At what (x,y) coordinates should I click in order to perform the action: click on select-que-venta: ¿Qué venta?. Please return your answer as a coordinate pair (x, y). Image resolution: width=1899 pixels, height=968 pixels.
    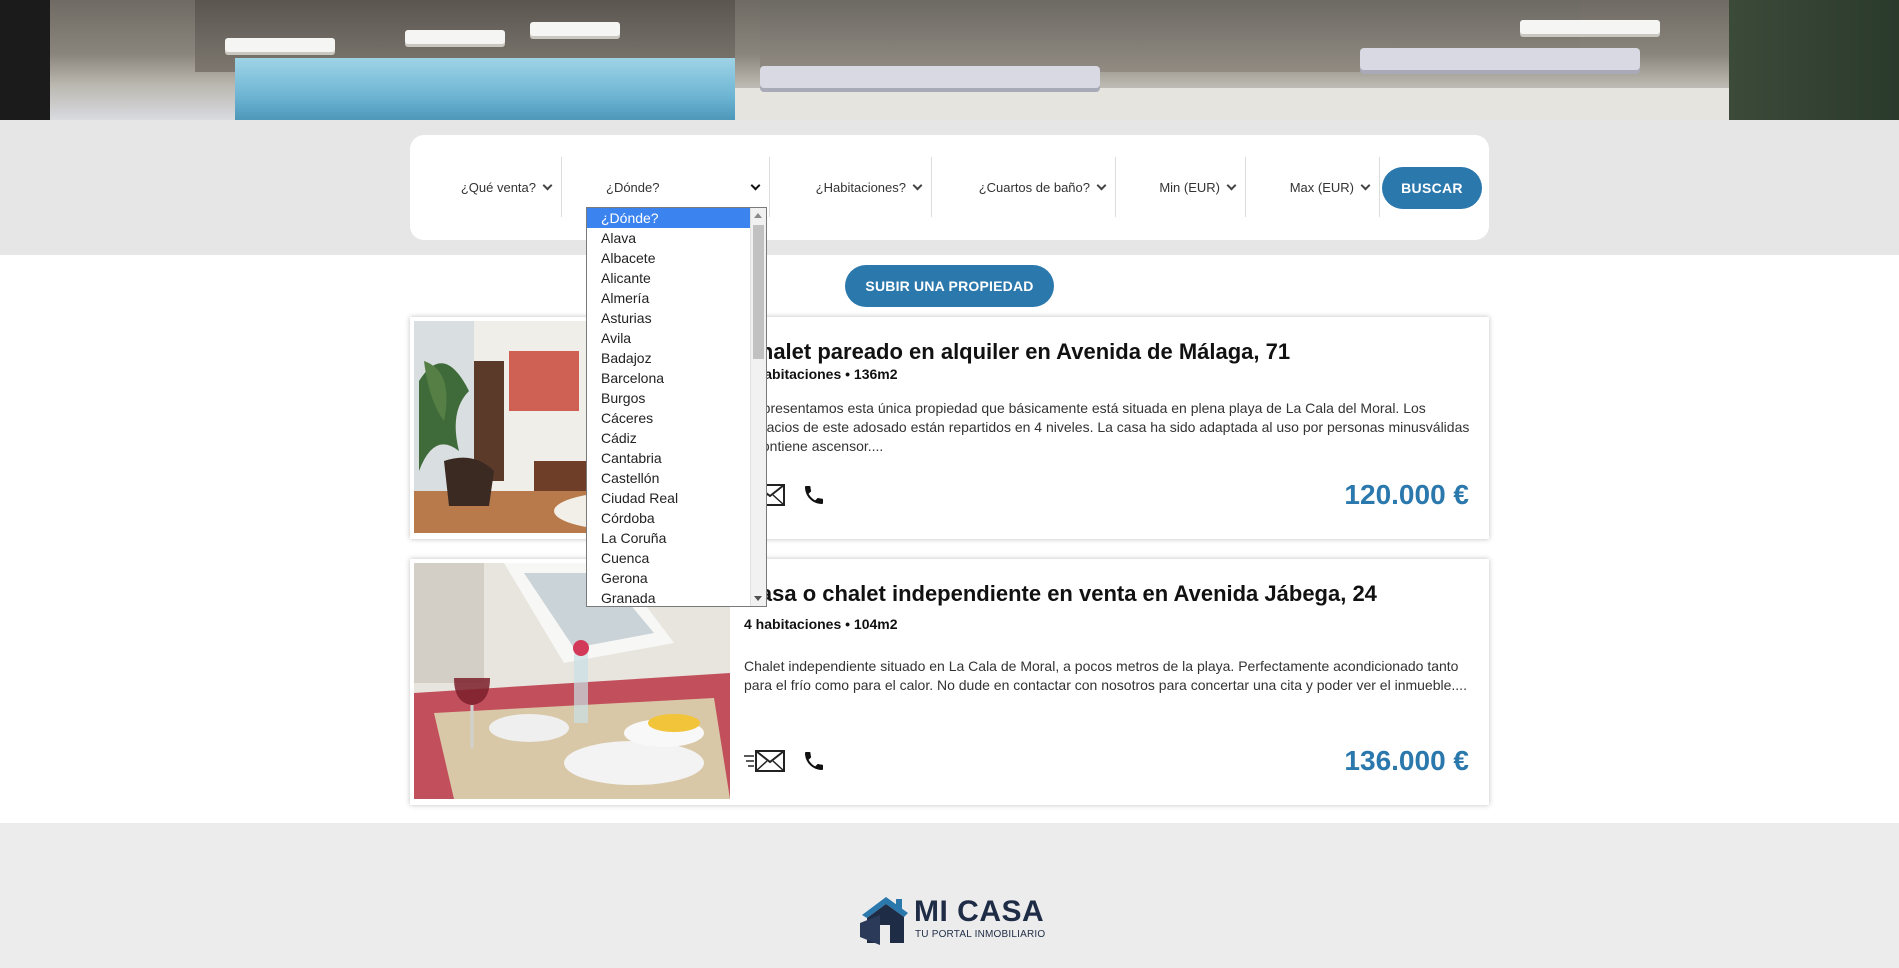
    Looking at the image, I should click on (501, 187).